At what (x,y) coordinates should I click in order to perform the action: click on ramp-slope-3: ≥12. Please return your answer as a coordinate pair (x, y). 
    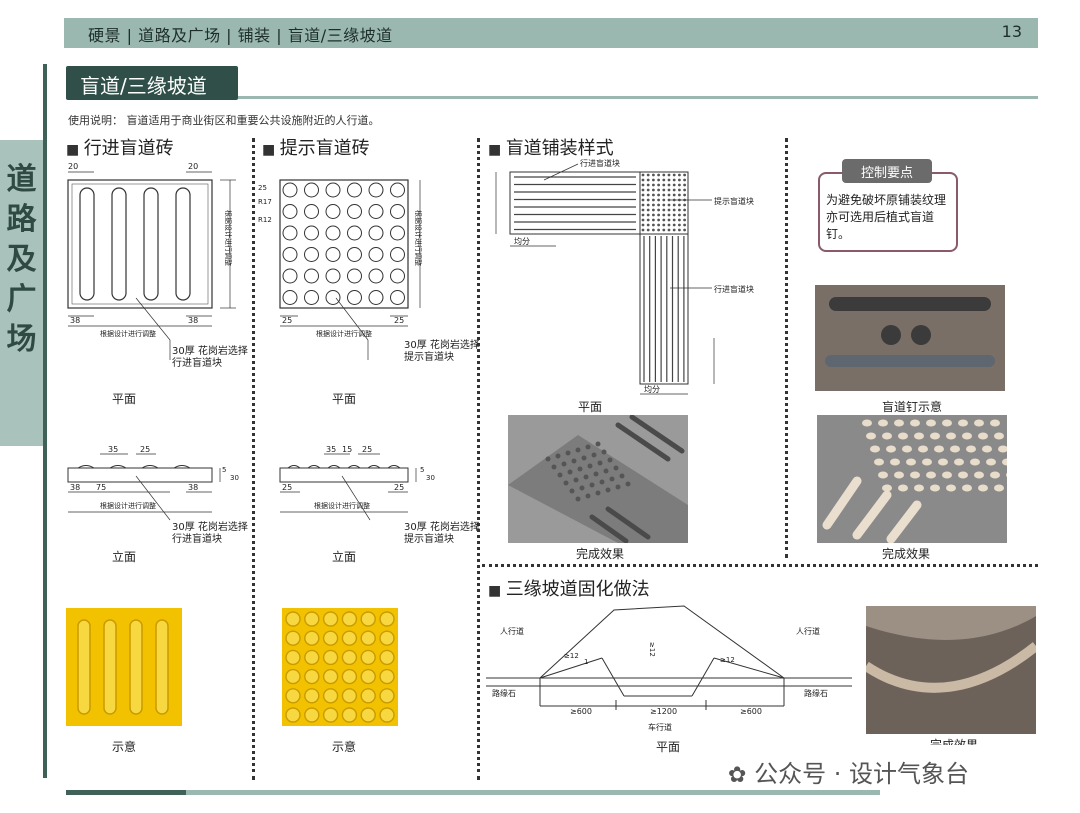
    Looking at the image, I should click on (727, 660).